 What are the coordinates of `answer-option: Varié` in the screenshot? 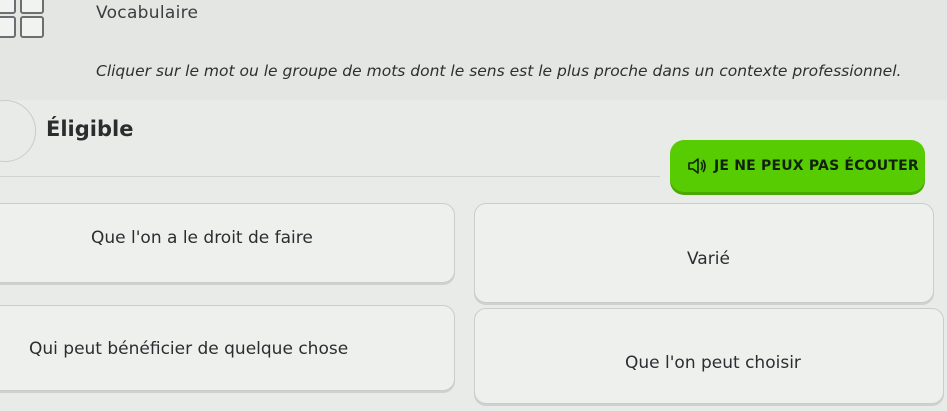 It's located at (704, 253).